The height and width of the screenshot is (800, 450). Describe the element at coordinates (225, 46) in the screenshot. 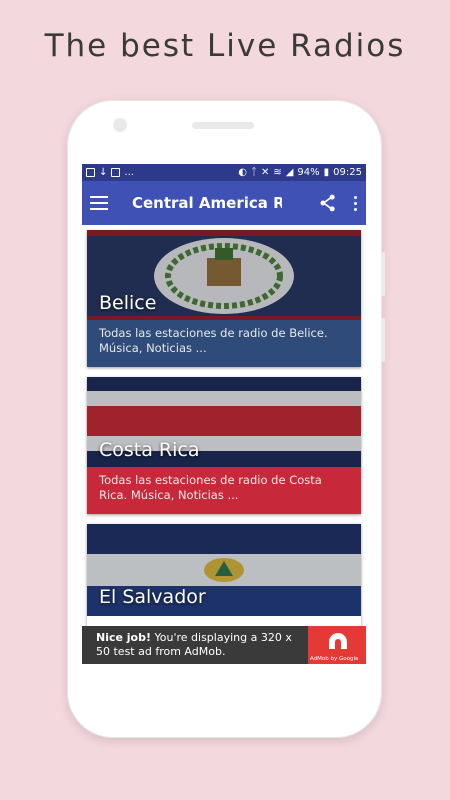

I see `headline: The best Live Radios` at that location.